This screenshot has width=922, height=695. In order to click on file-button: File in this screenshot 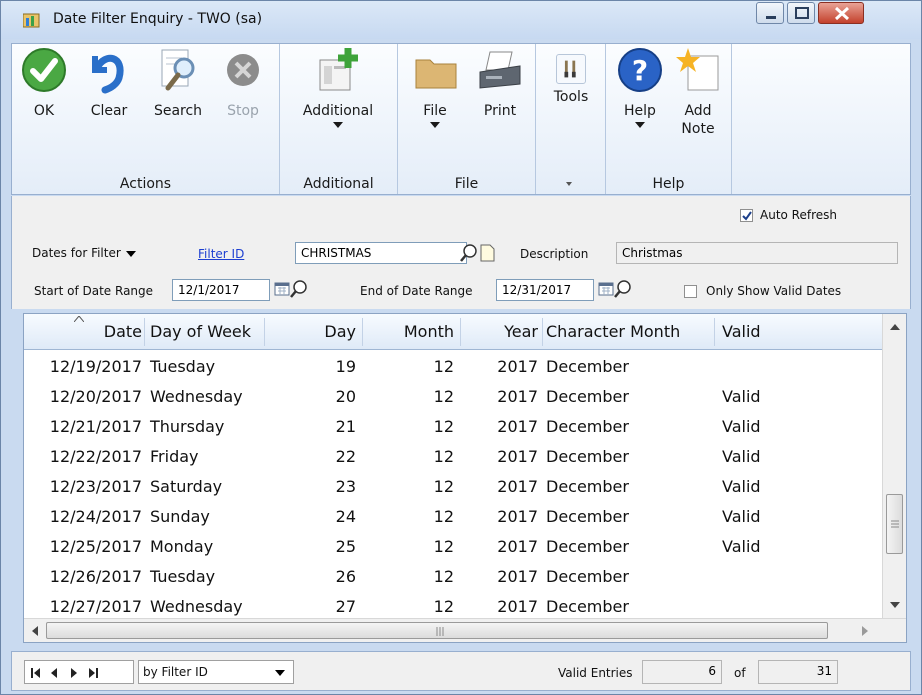, I will do `click(435, 87)`.